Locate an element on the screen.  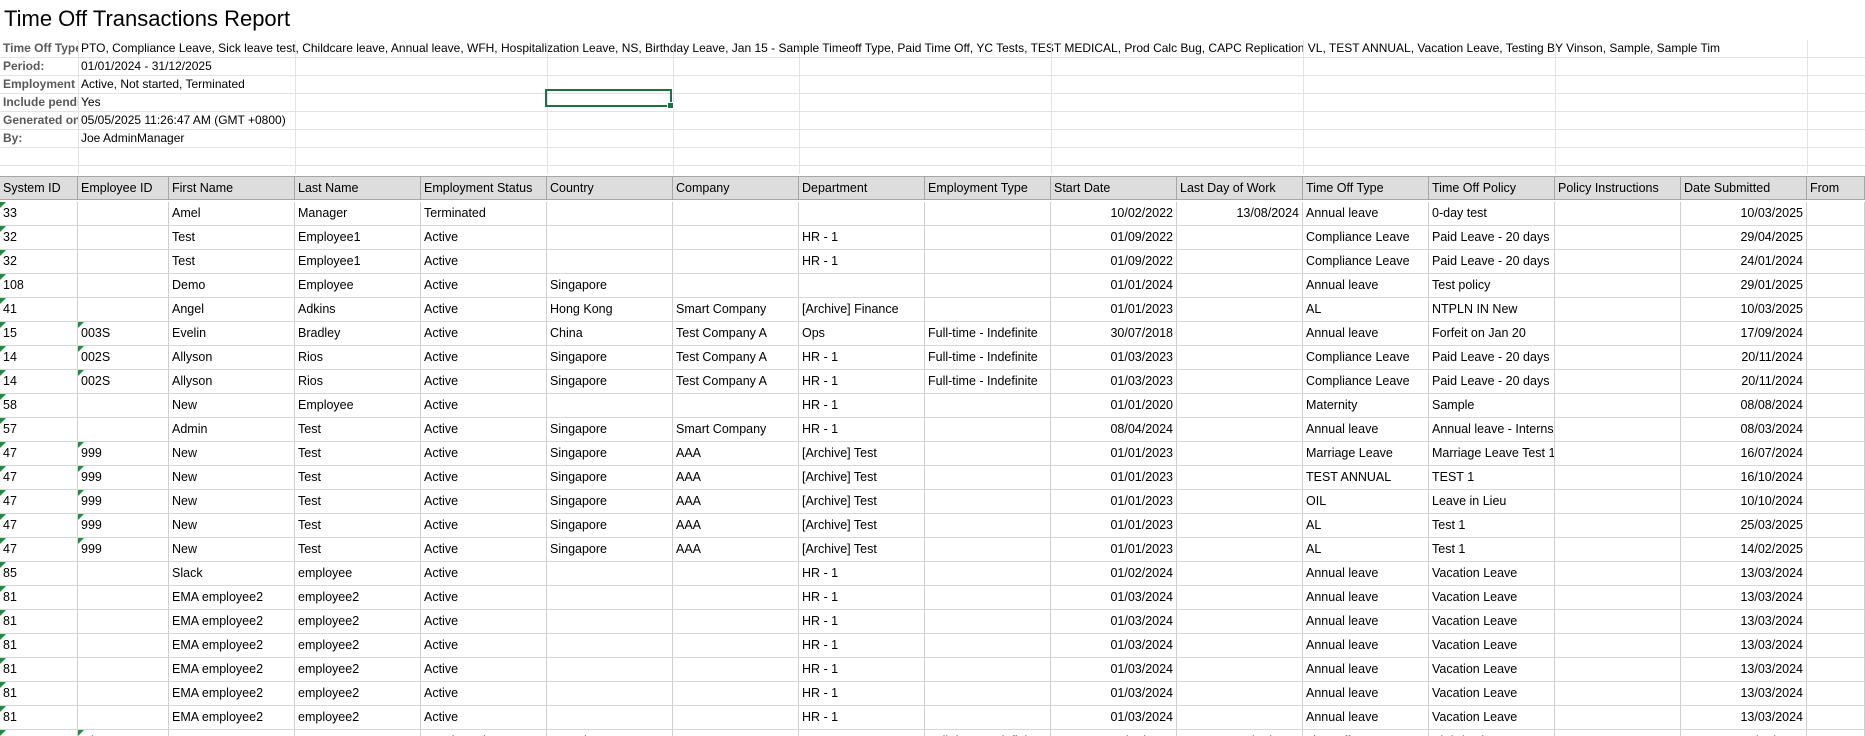
cell-system-id: 81 is located at coordinates (39, 693).